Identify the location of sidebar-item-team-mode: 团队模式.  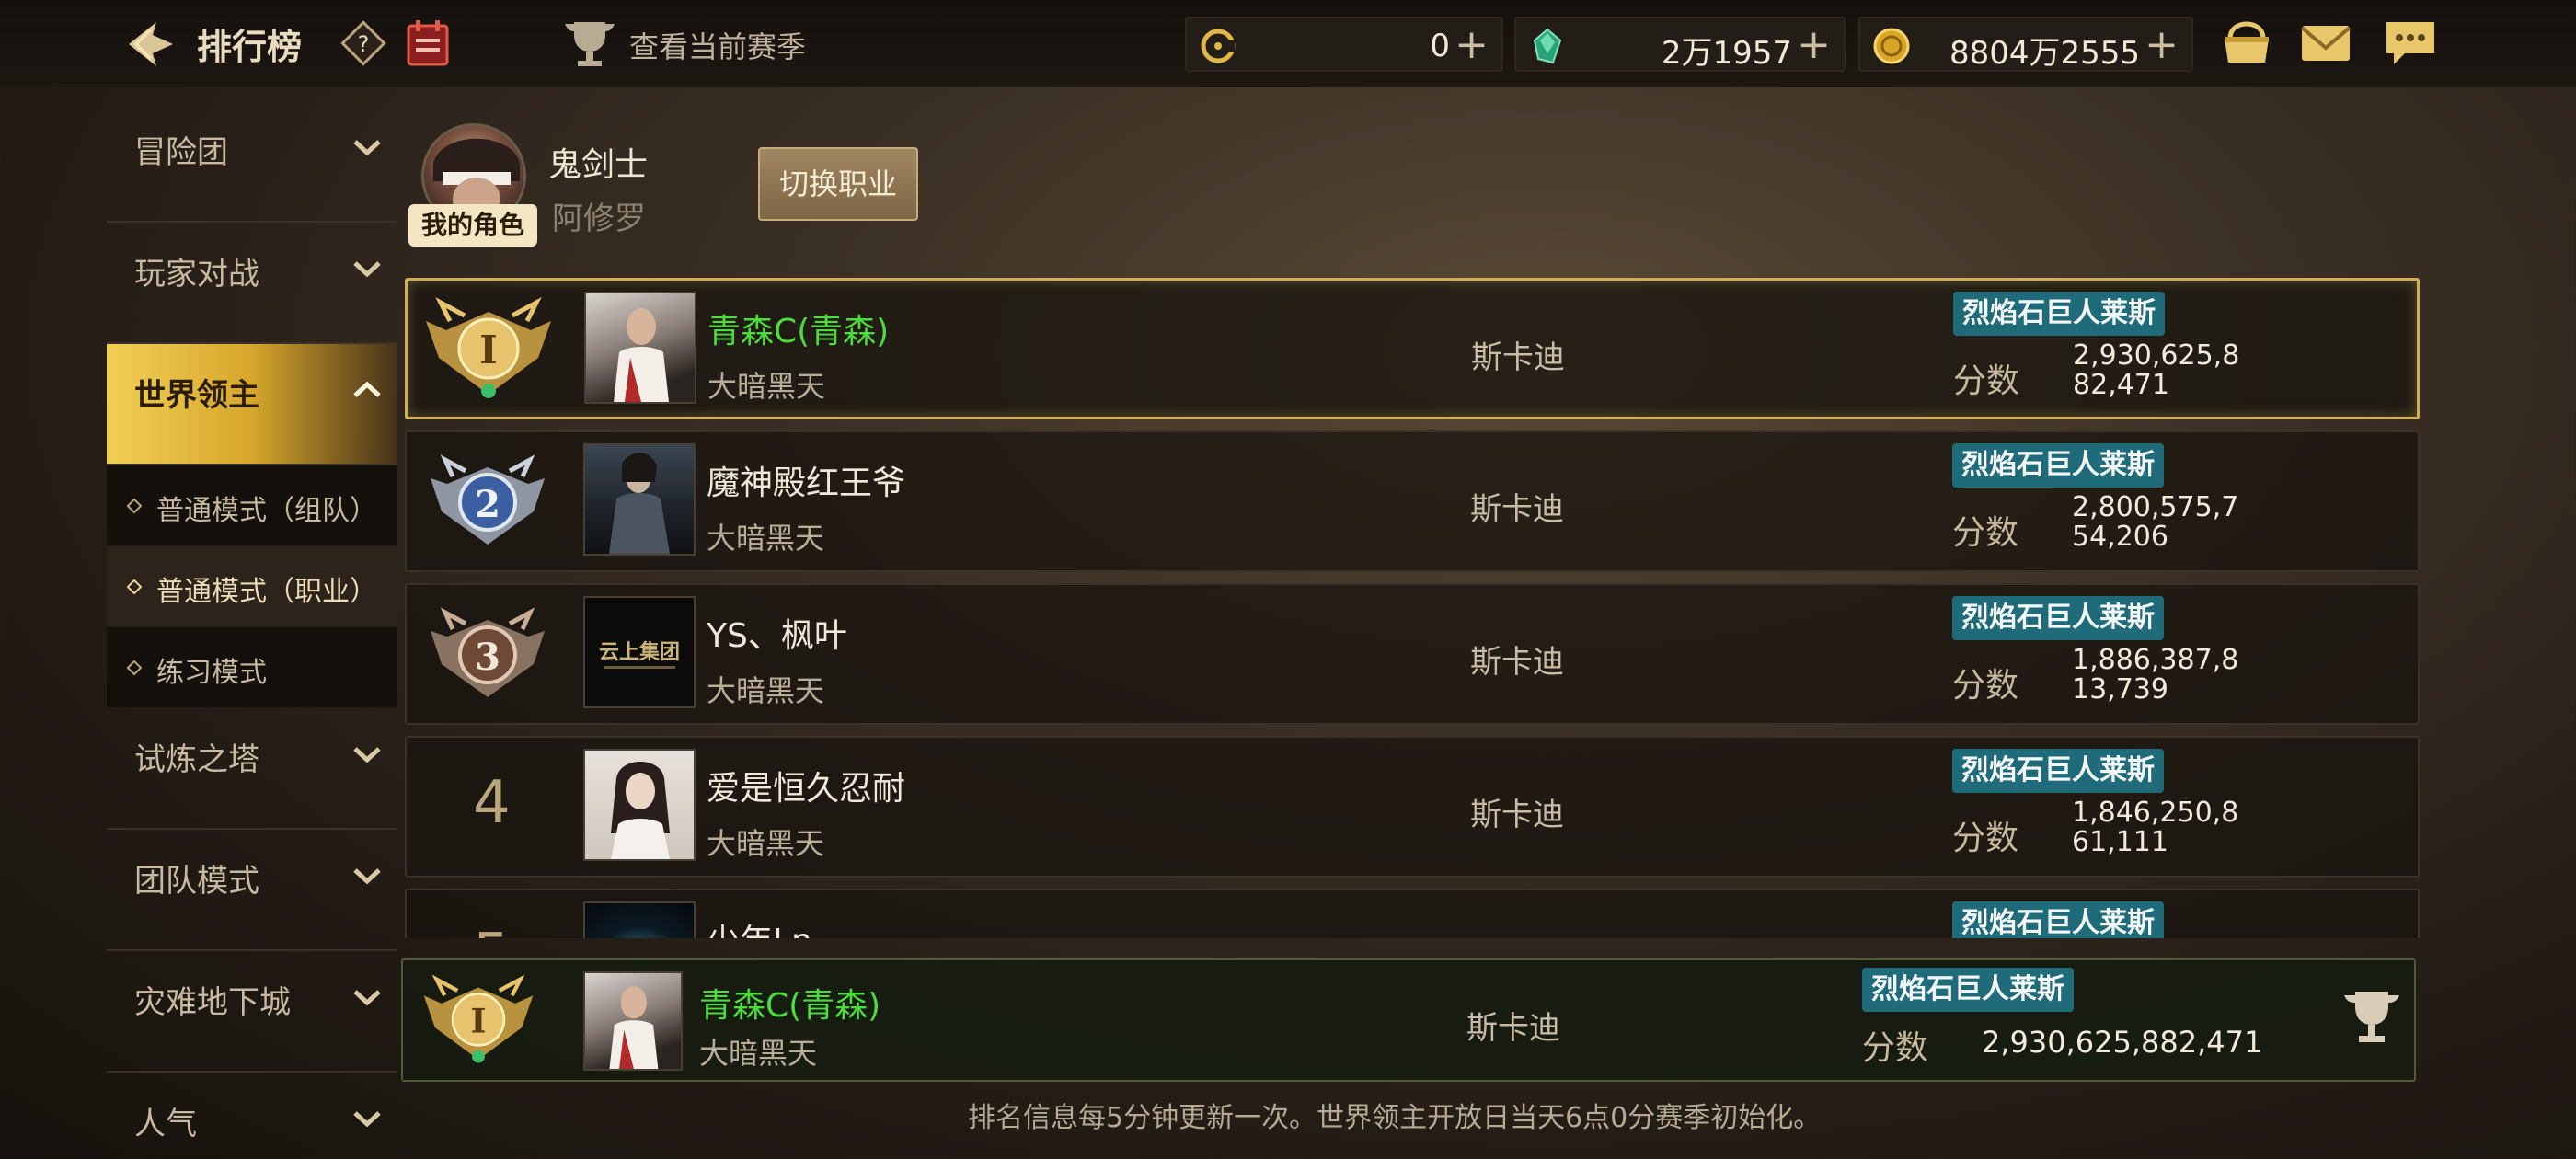
(252, 890).